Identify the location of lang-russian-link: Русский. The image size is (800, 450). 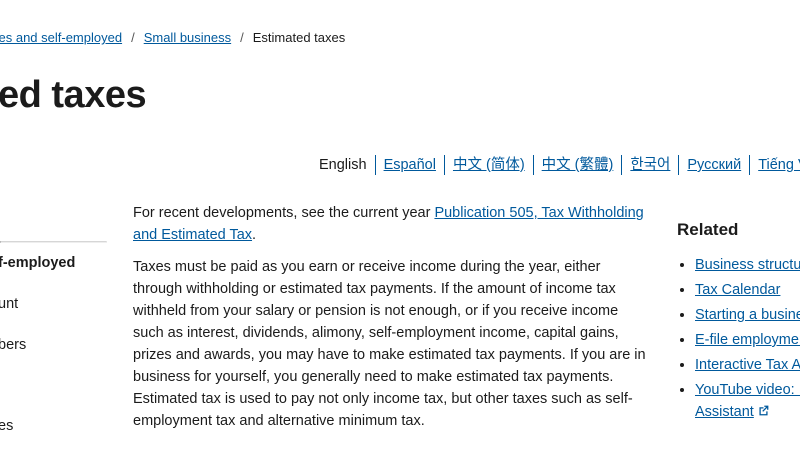
(713, 165).